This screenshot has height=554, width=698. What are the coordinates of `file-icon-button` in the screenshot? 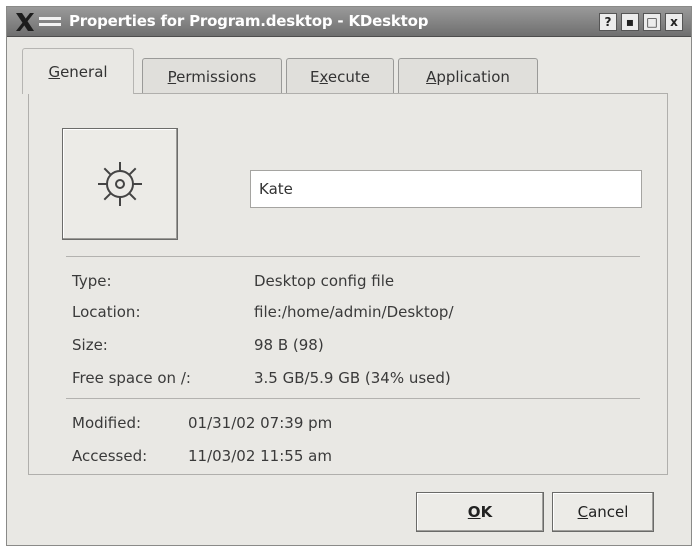 It's located at (120, 184).